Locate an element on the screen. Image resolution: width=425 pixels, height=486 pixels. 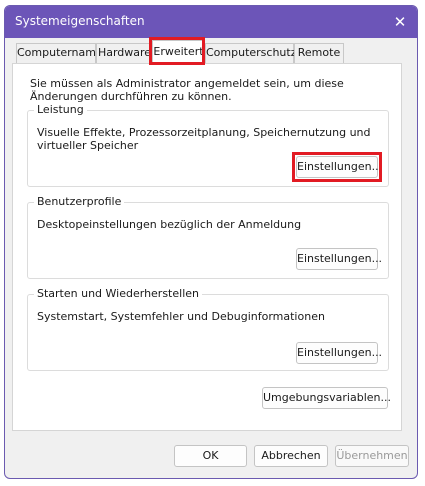
ok-button: OK is located at coordinates (210, 456).